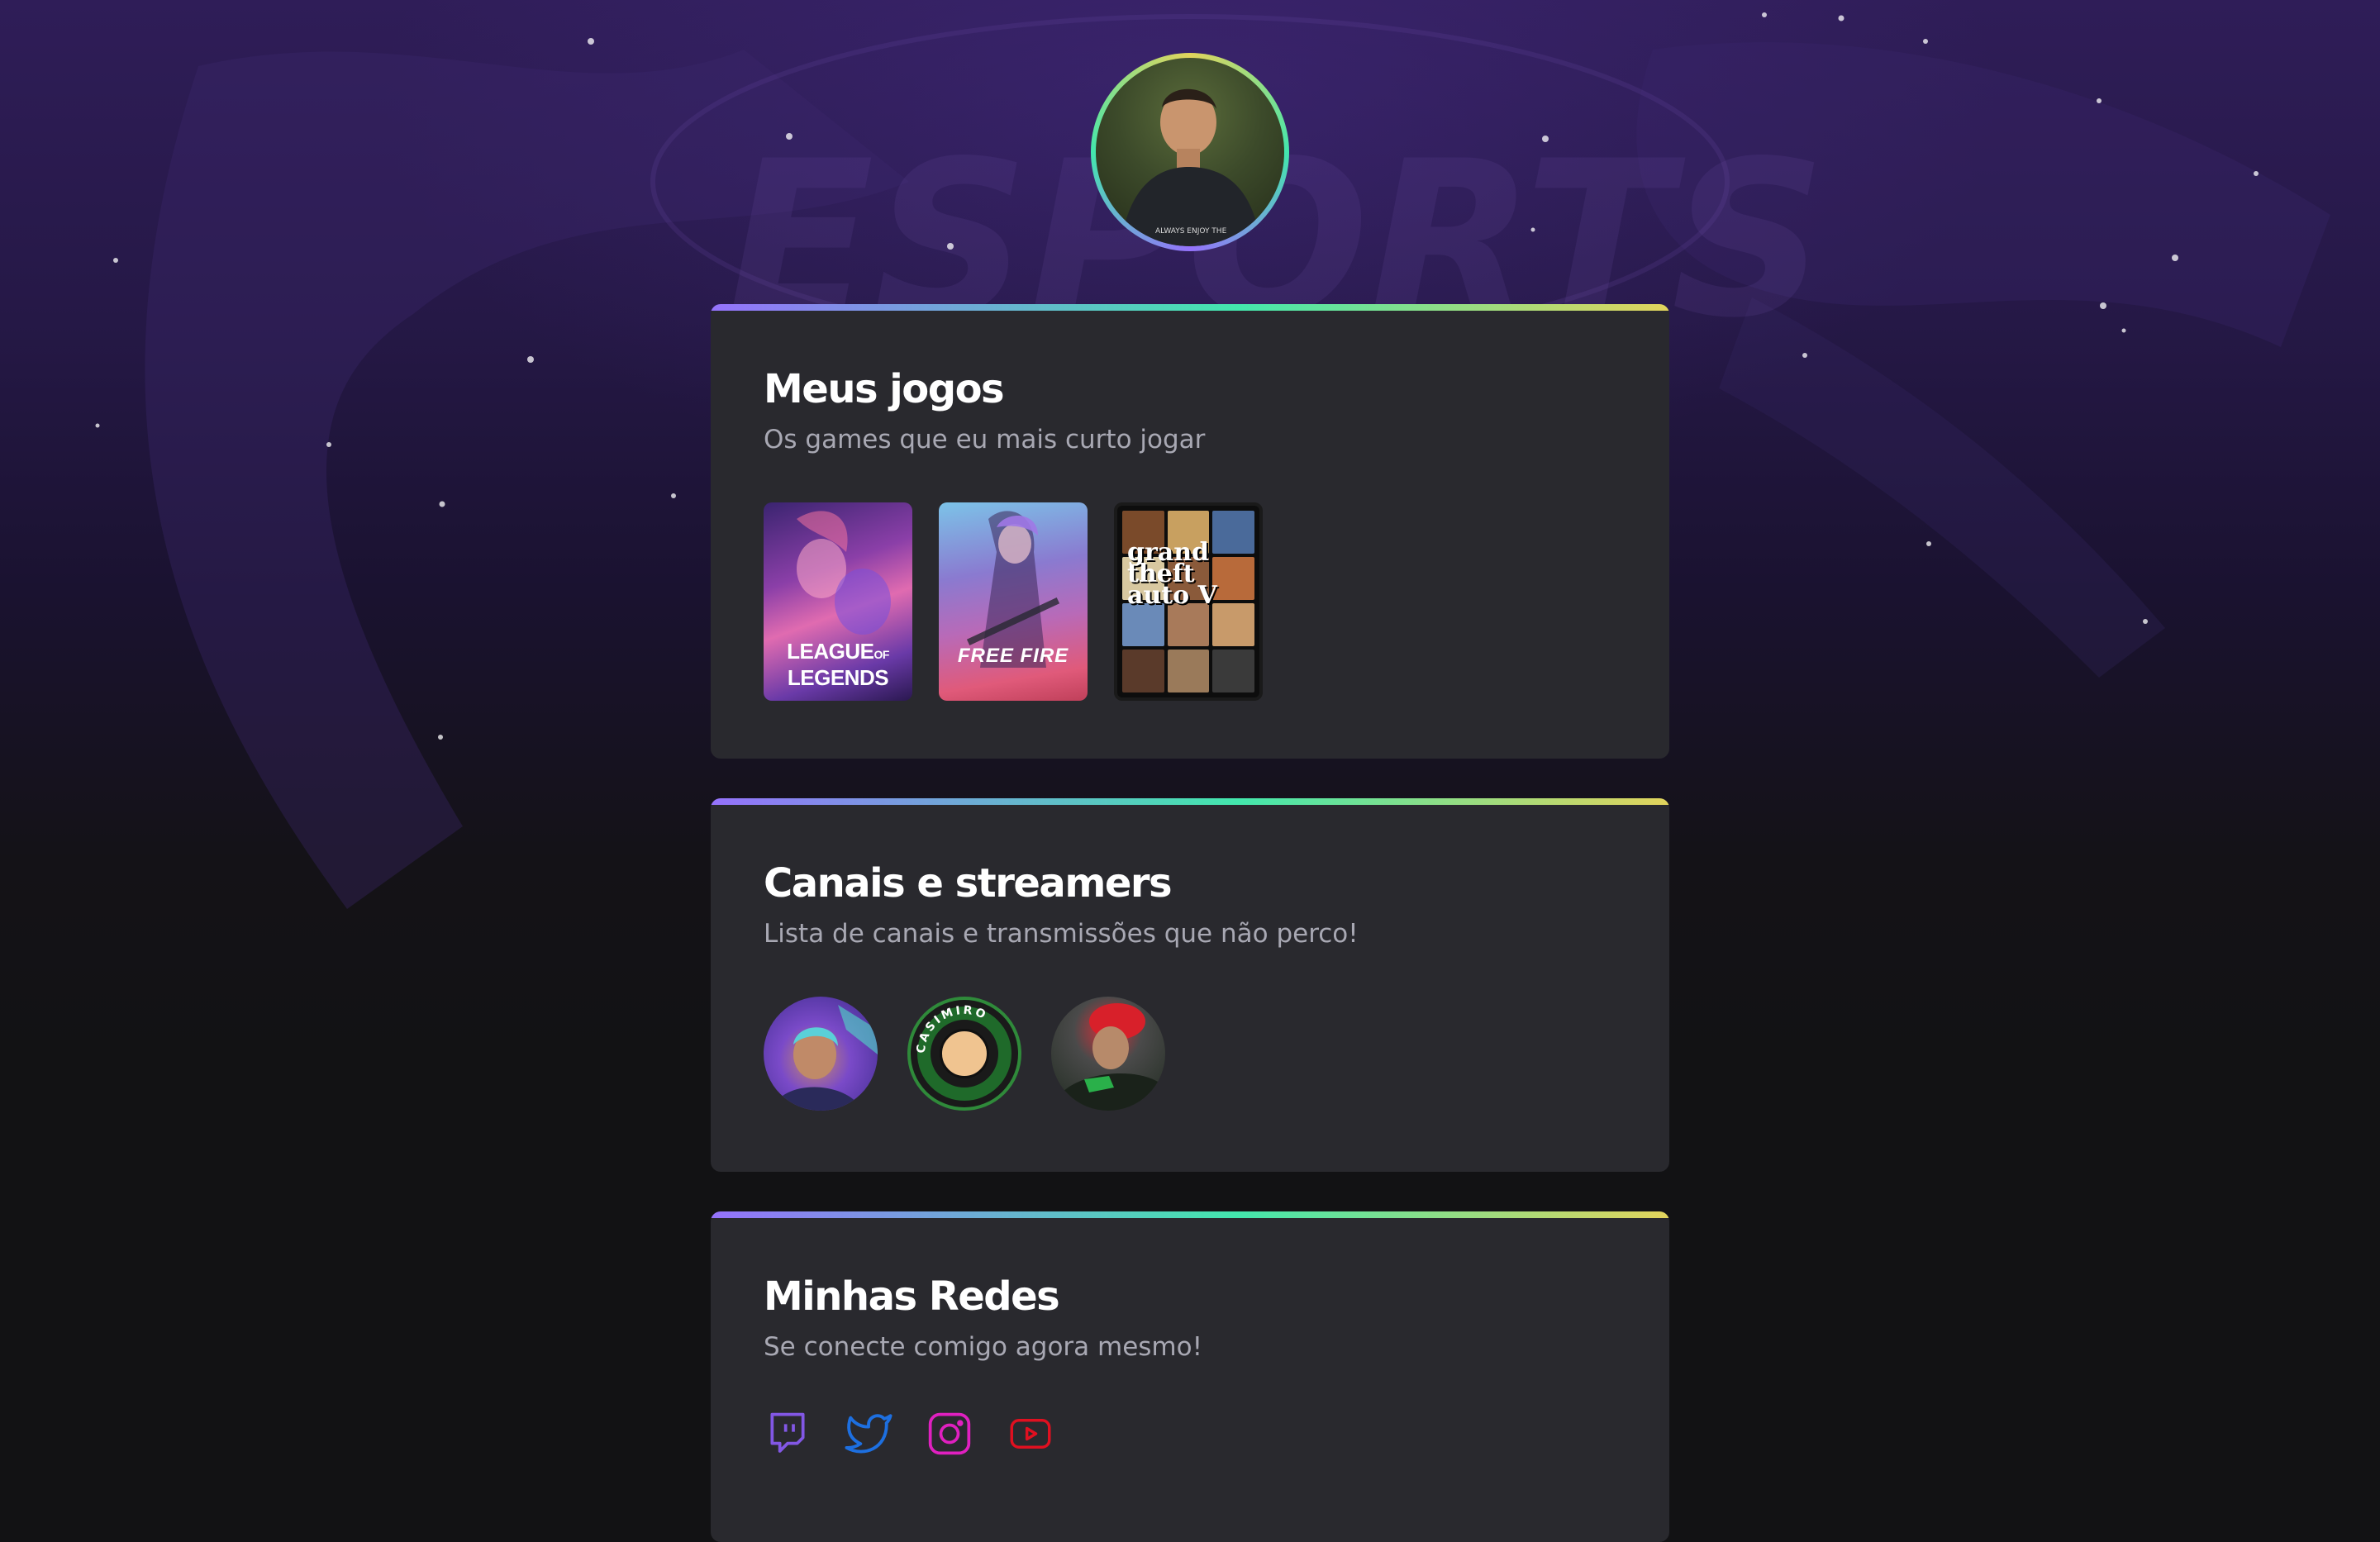 The width and height of the screenshot is (2380, 1542). I want to click on lol-logo-line1: LEAGUE, so click(830, 651).